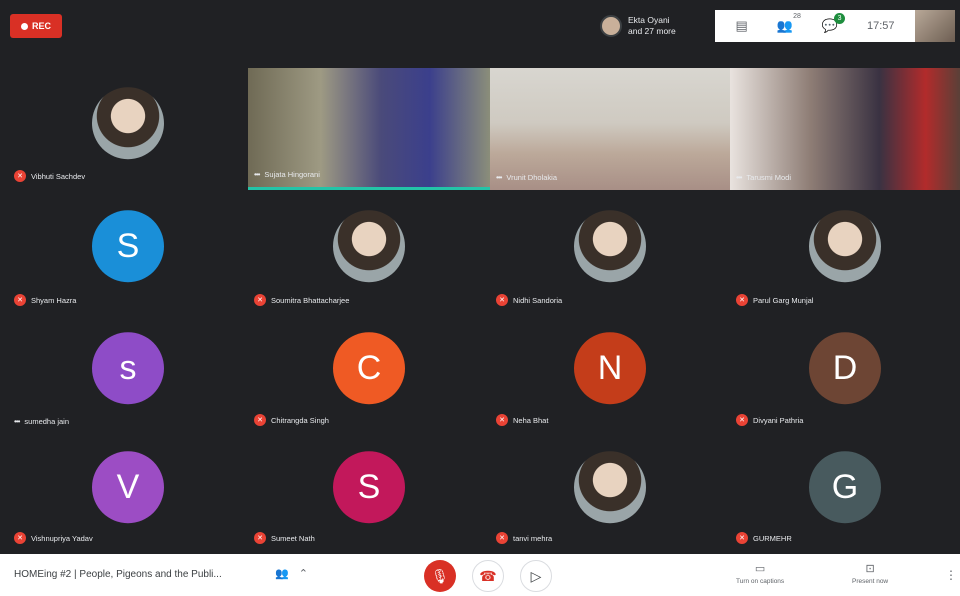  What do you see at coordinates (880, 26) in the screenshot?
I see `clock: 17:57` at bounding box center [880, 26].